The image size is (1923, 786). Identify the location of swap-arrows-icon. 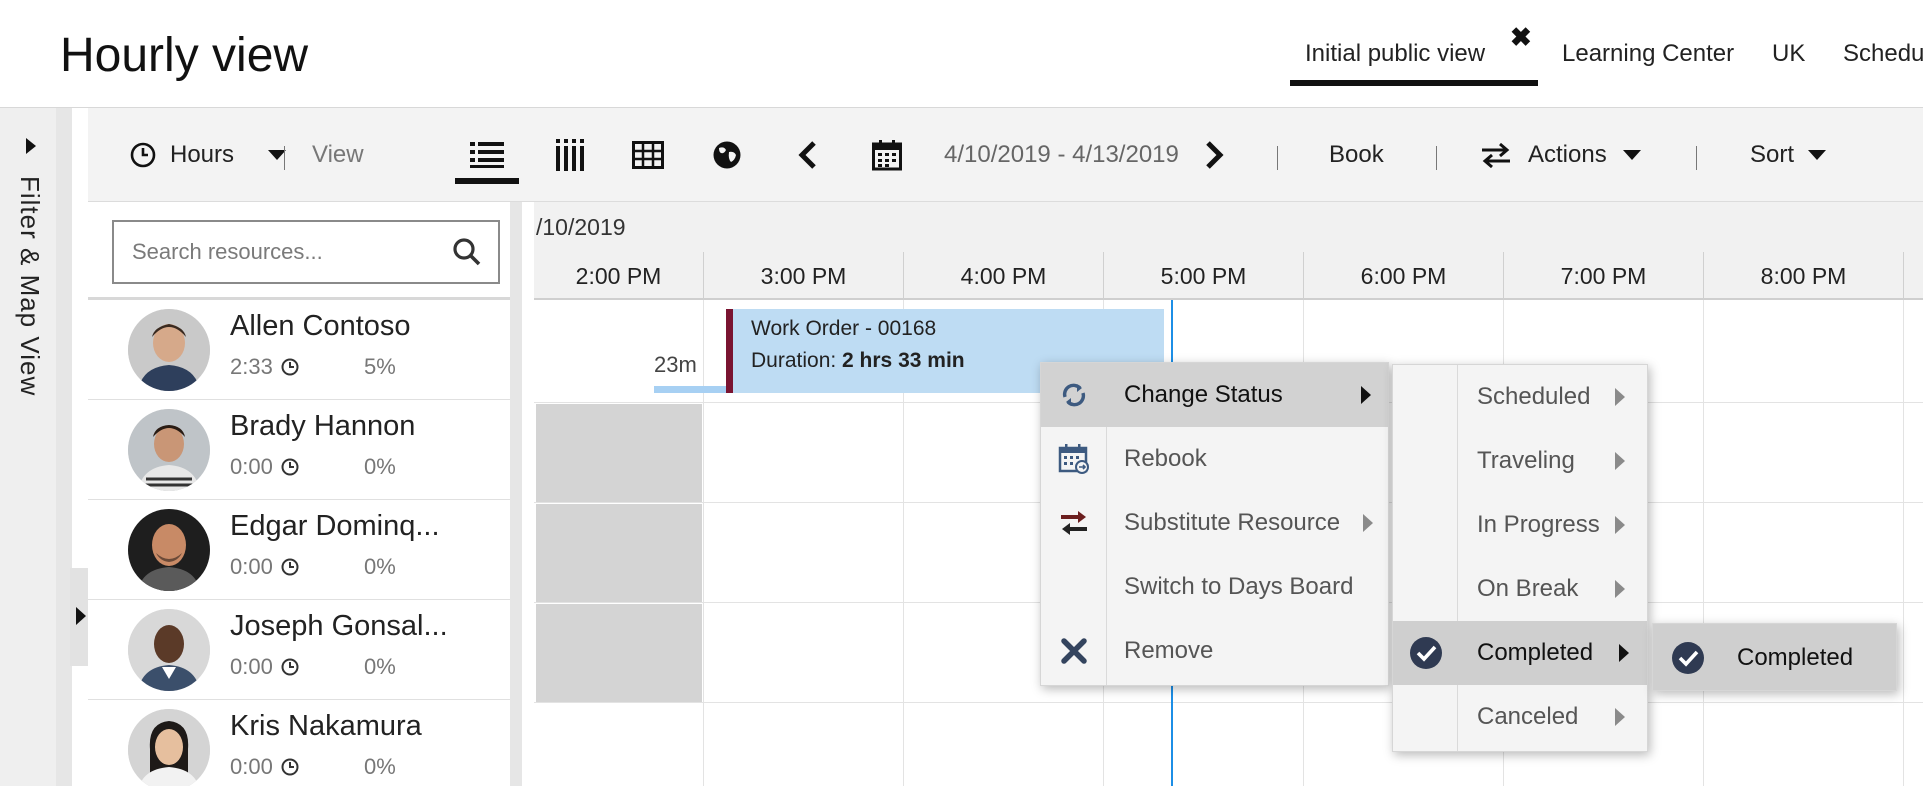
(1496, 155).